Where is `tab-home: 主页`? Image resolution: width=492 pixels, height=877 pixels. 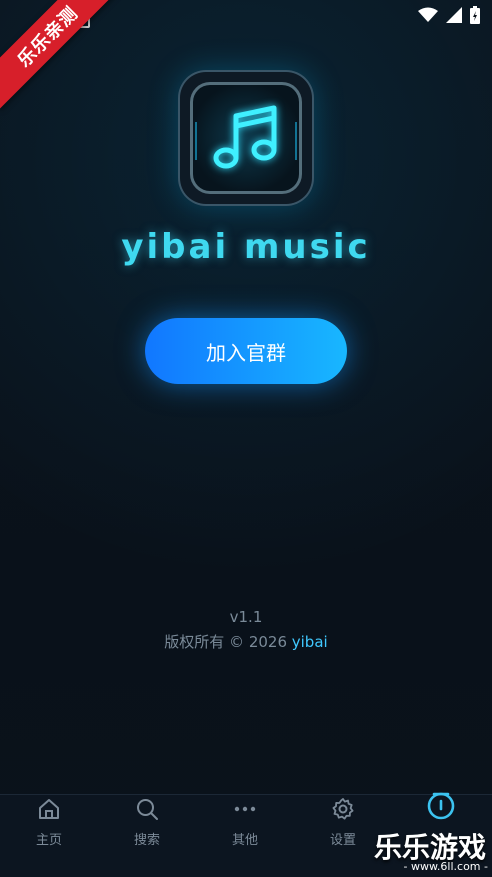 tab-home: 主页 is located at coordinates (49, 825).